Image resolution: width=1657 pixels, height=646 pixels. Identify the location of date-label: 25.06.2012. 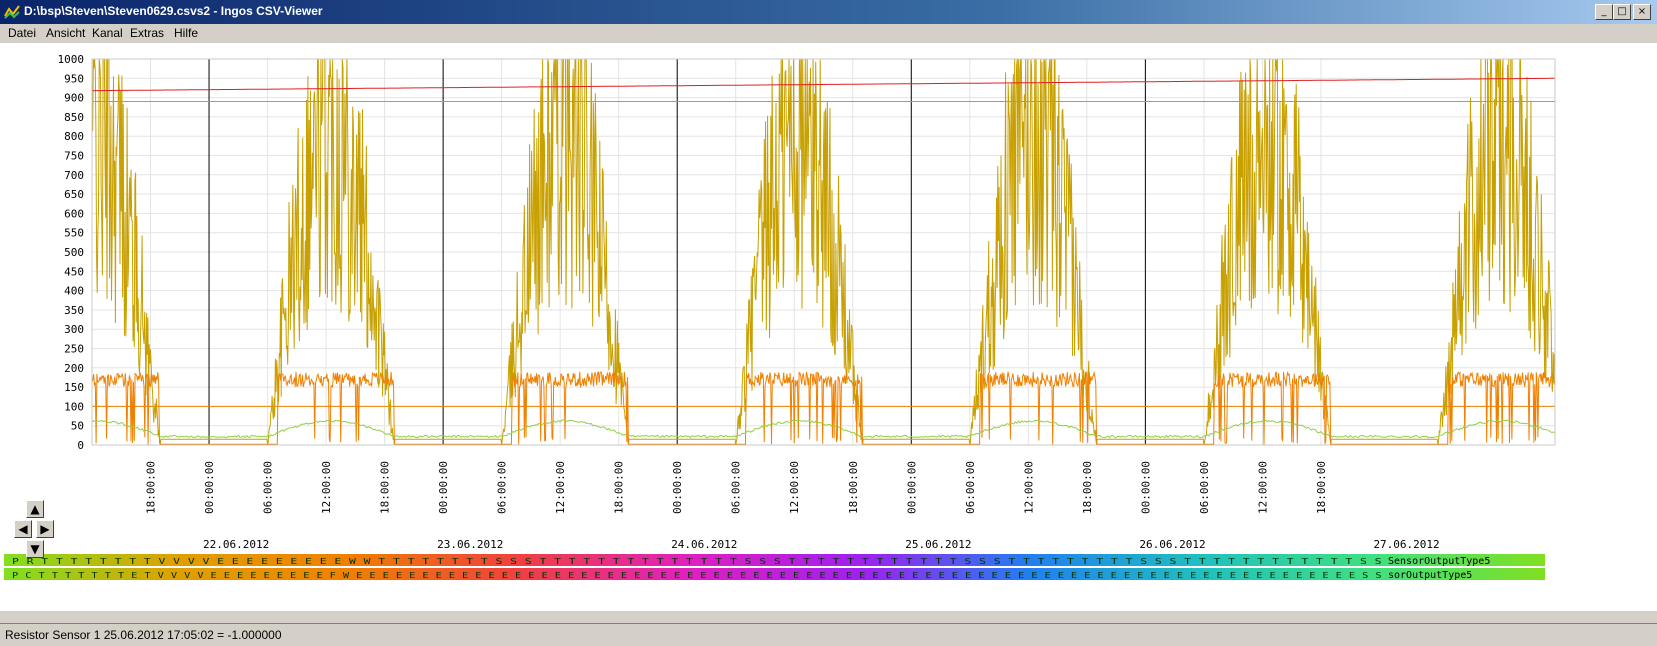
(938, 544).